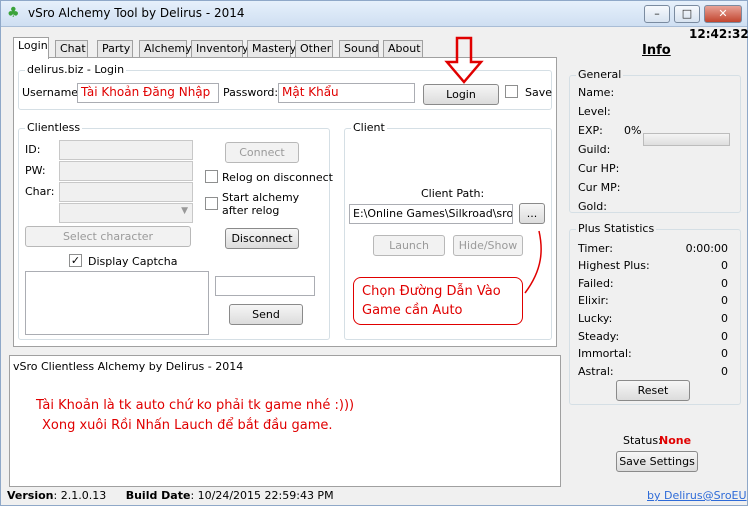 Image resolution: width=748 pixels, height=506 pixels. I want to click on disconnect-button: Disconnect, so click(262, 238).